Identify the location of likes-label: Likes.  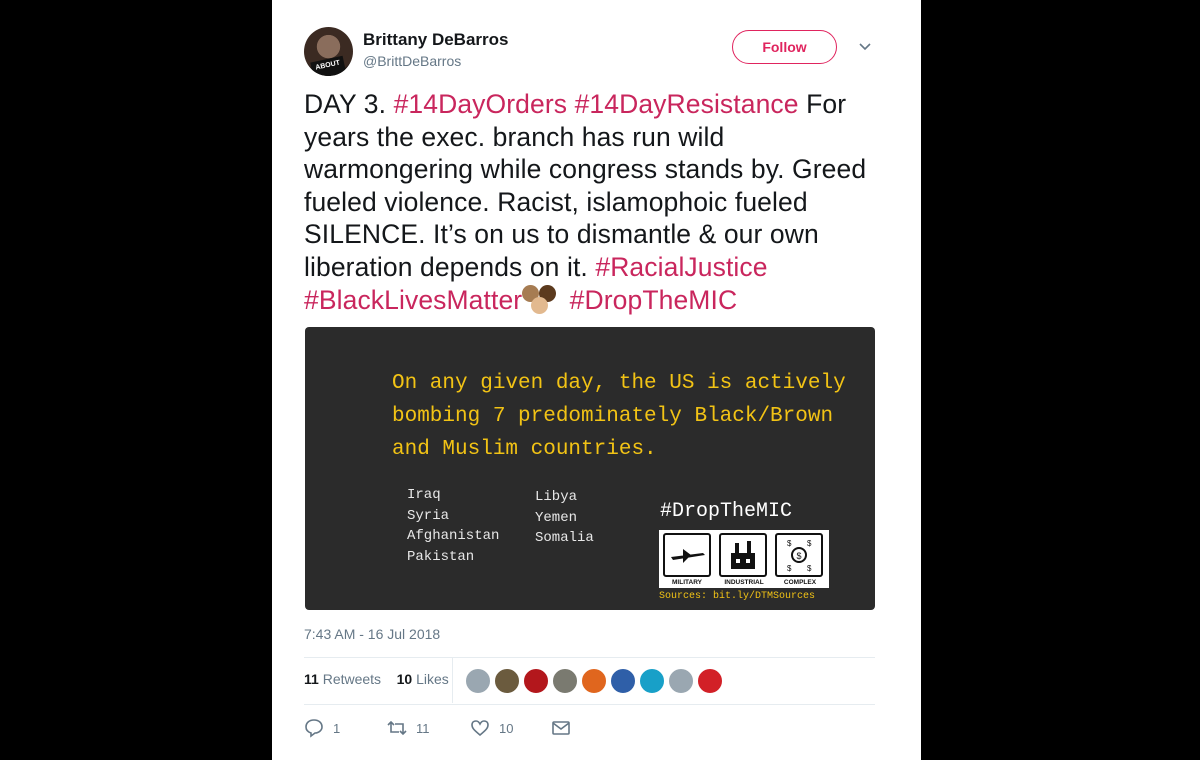
(432, 679).